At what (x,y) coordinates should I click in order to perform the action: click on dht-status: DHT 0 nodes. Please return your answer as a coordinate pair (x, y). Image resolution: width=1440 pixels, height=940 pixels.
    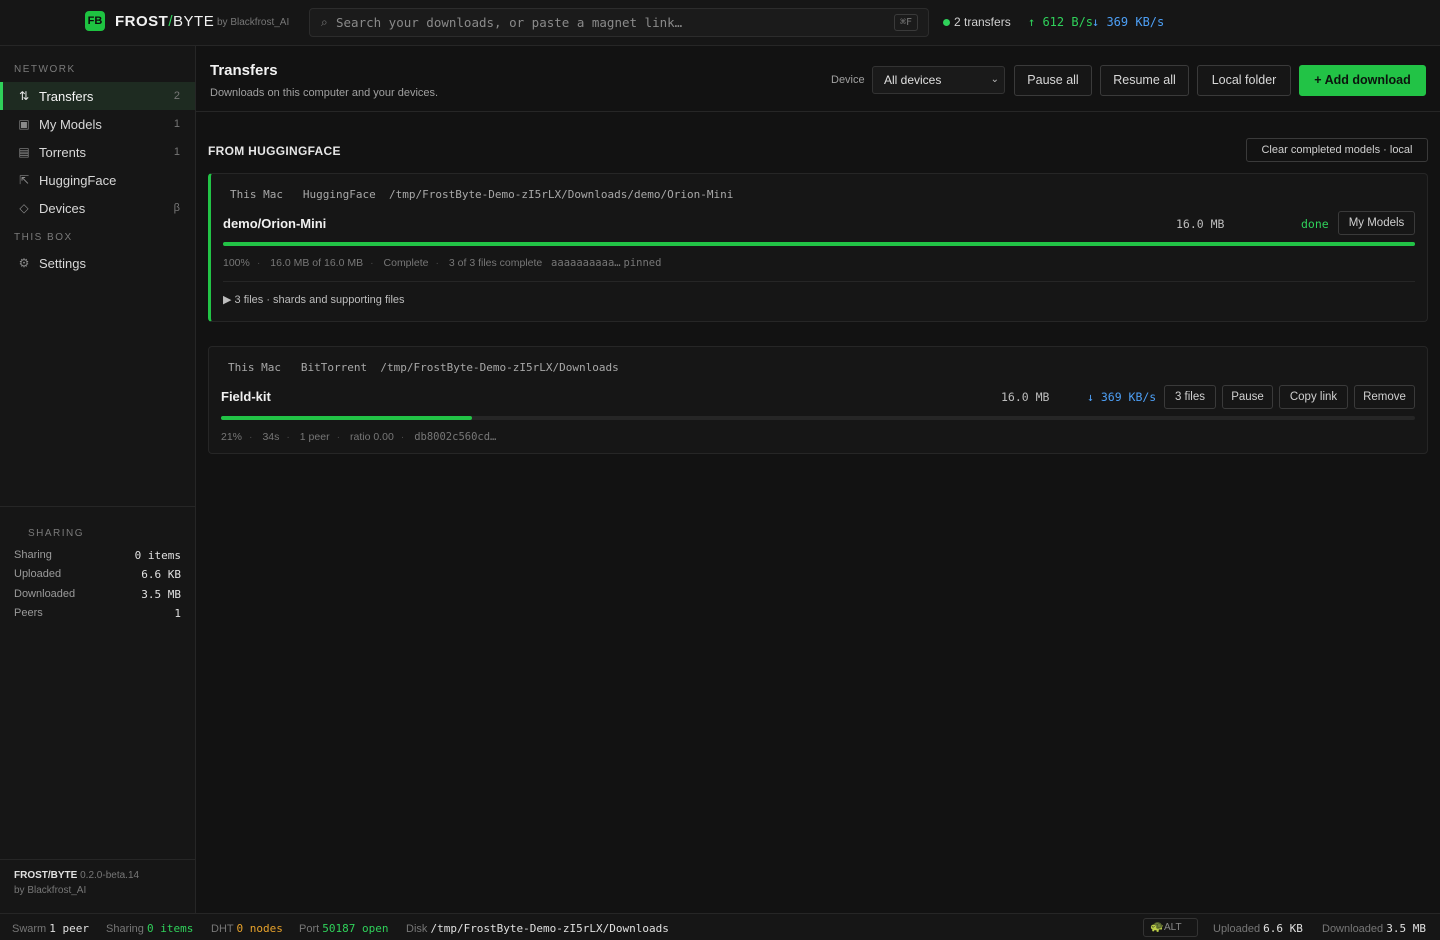
    Looking at the image, I should click on (247, 928).